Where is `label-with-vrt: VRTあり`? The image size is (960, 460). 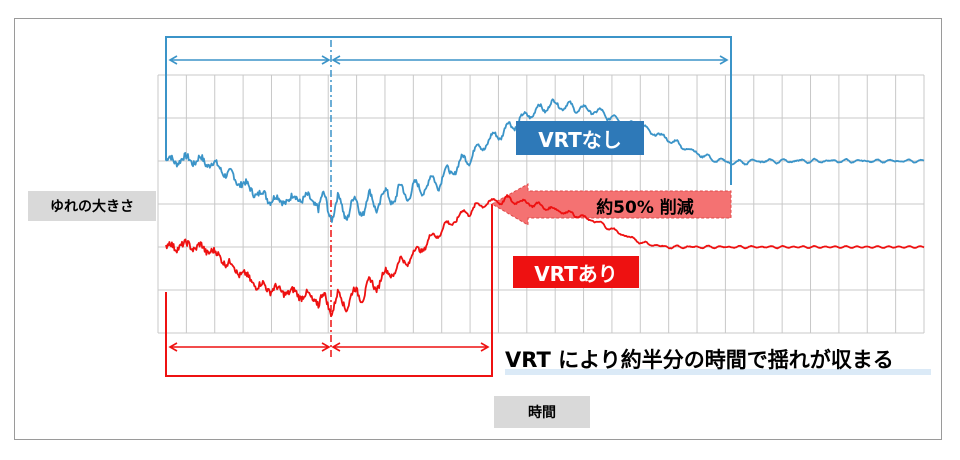 label-with-vrt: VRTあり is located at coordinates (576, 272).